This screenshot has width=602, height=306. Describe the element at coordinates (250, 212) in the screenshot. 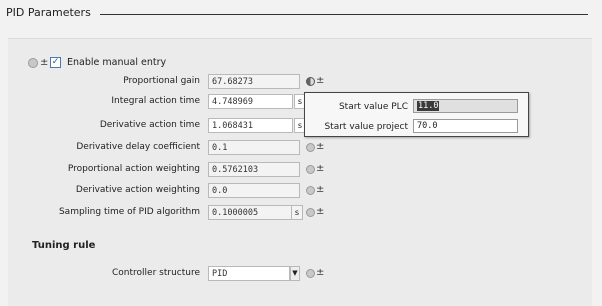

I see `sampling-time-field: 0.1000005` at that location.